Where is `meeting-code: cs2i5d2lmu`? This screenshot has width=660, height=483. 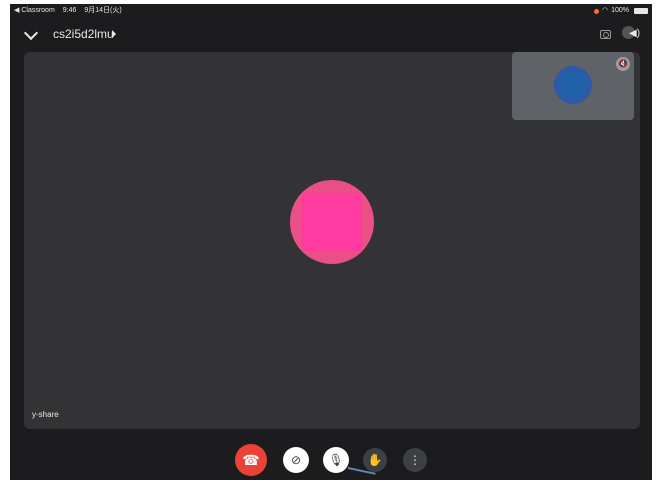 meeting-code: cs2i5d2lmu is located at coordinates (83, 34).